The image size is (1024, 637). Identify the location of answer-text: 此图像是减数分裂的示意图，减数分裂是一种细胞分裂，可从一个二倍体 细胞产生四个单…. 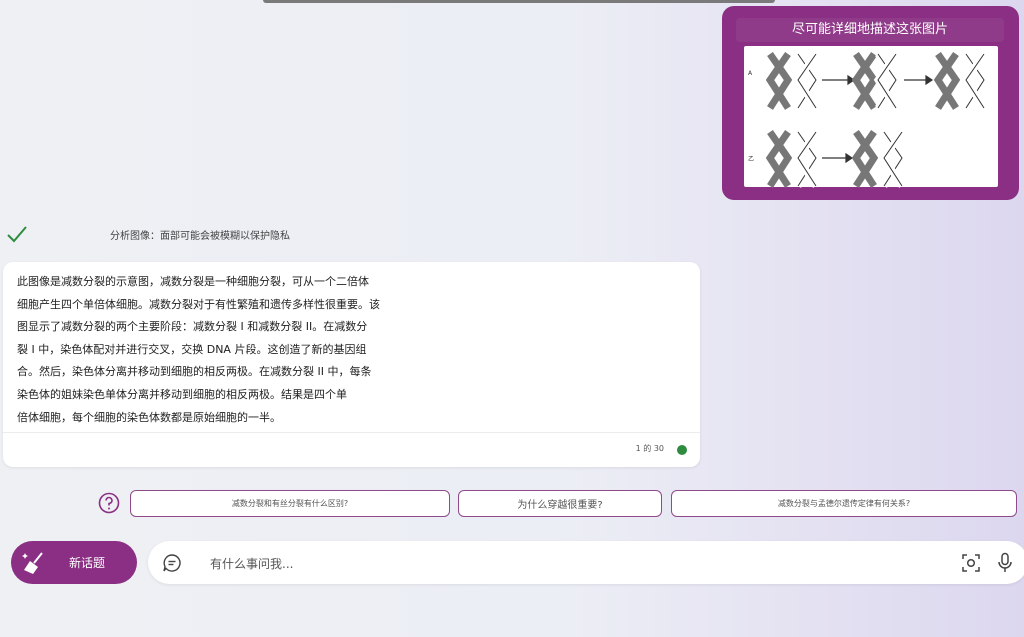
(218, 350).